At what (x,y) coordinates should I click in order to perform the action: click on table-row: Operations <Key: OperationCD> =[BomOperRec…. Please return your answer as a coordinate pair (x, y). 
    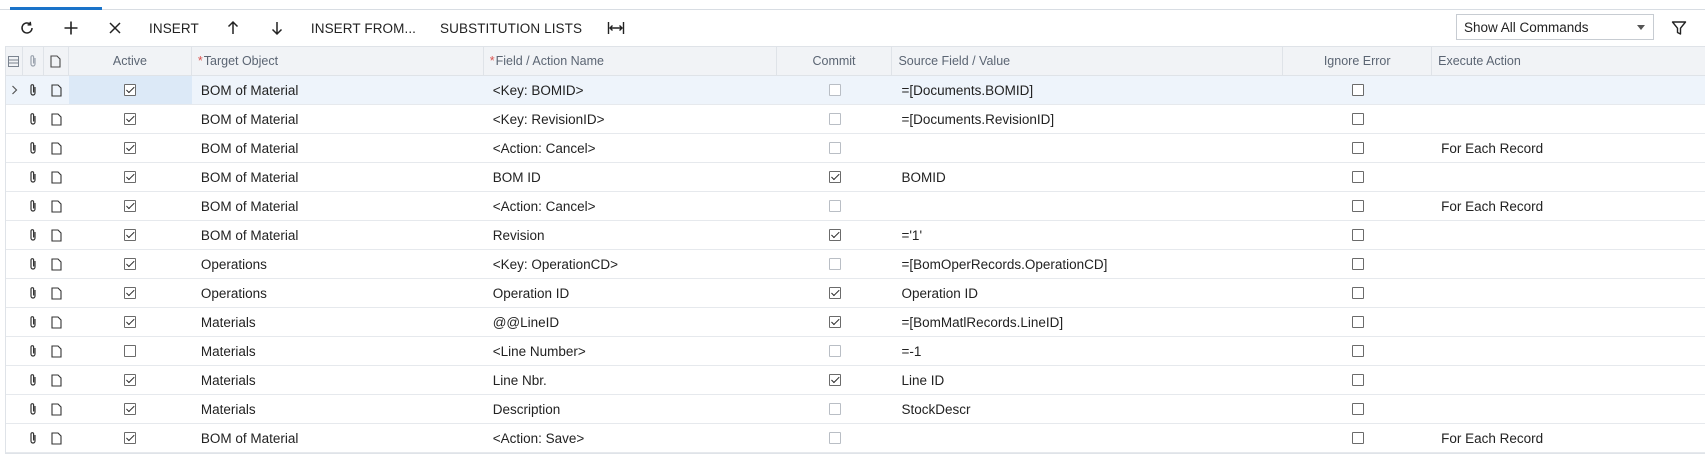
    Looking at the image, I should click on (855, 264).